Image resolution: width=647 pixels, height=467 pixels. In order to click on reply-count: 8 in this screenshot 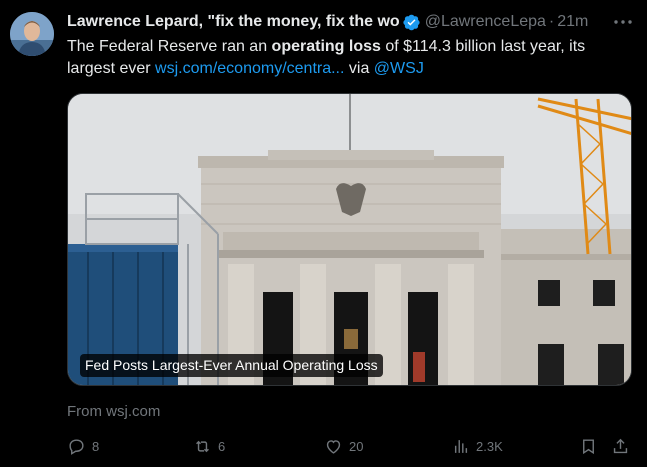, I will do `click(96, 446)`.